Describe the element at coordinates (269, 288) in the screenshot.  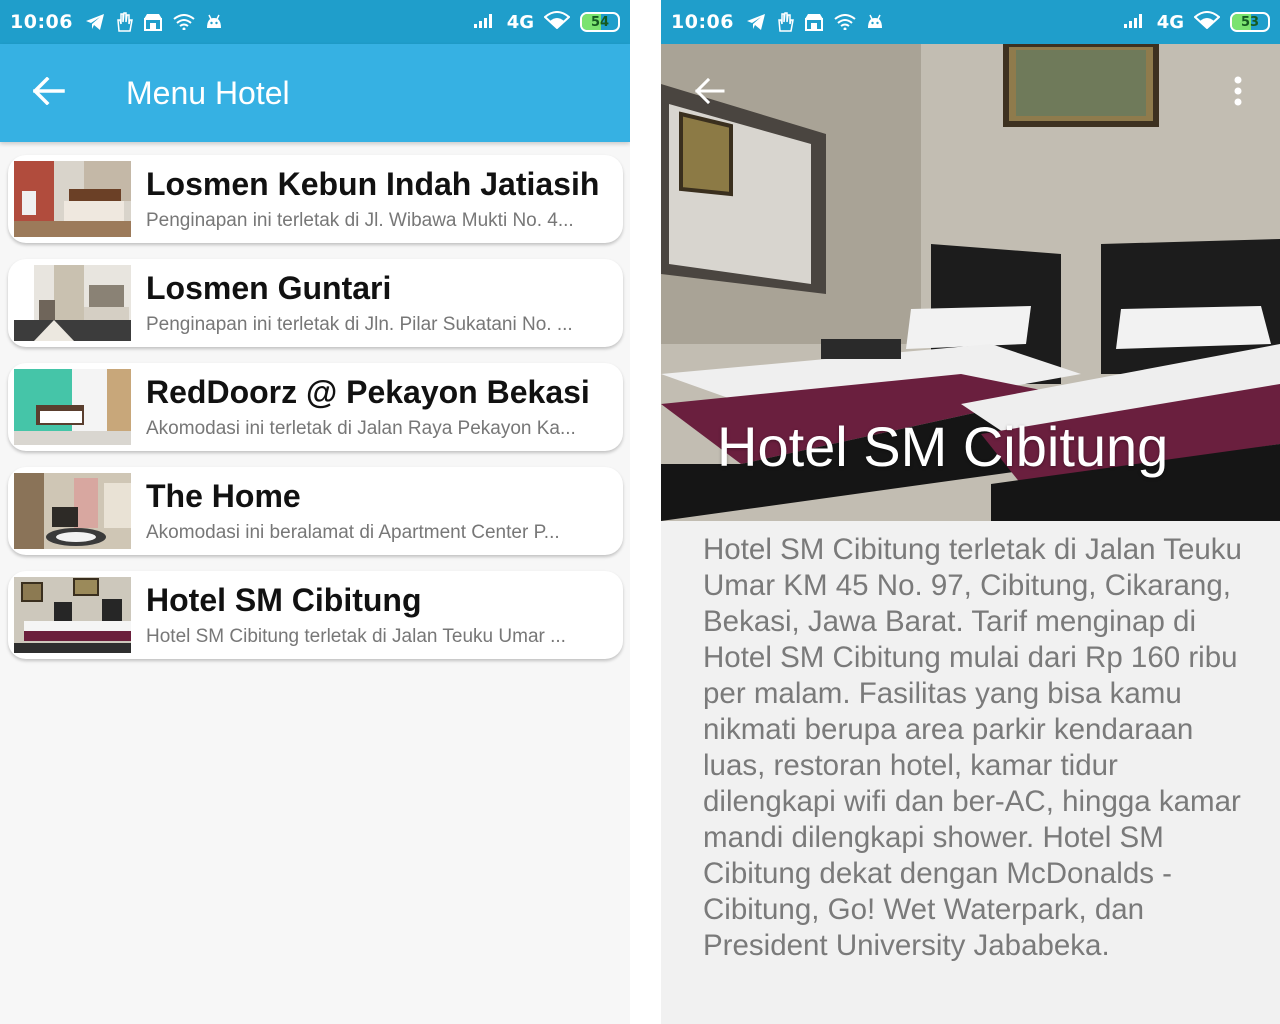
I see `hotel-name: Losmen Guntari` at that location.